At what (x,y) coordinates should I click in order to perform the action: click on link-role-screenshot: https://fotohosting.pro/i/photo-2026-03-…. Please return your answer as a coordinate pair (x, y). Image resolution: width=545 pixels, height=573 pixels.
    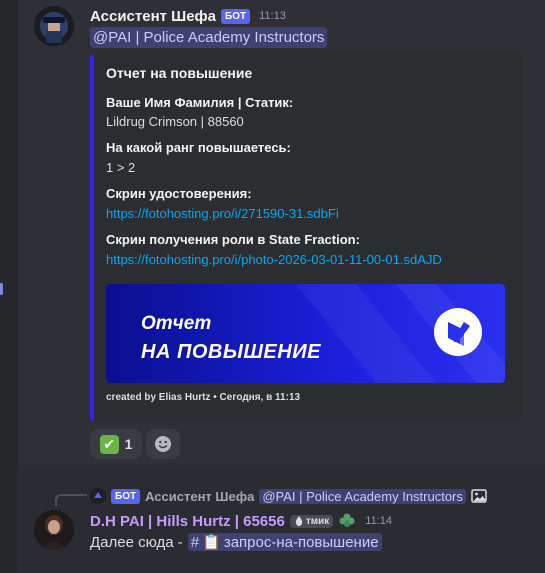
    Looking at the image, I should click on (274, 259).